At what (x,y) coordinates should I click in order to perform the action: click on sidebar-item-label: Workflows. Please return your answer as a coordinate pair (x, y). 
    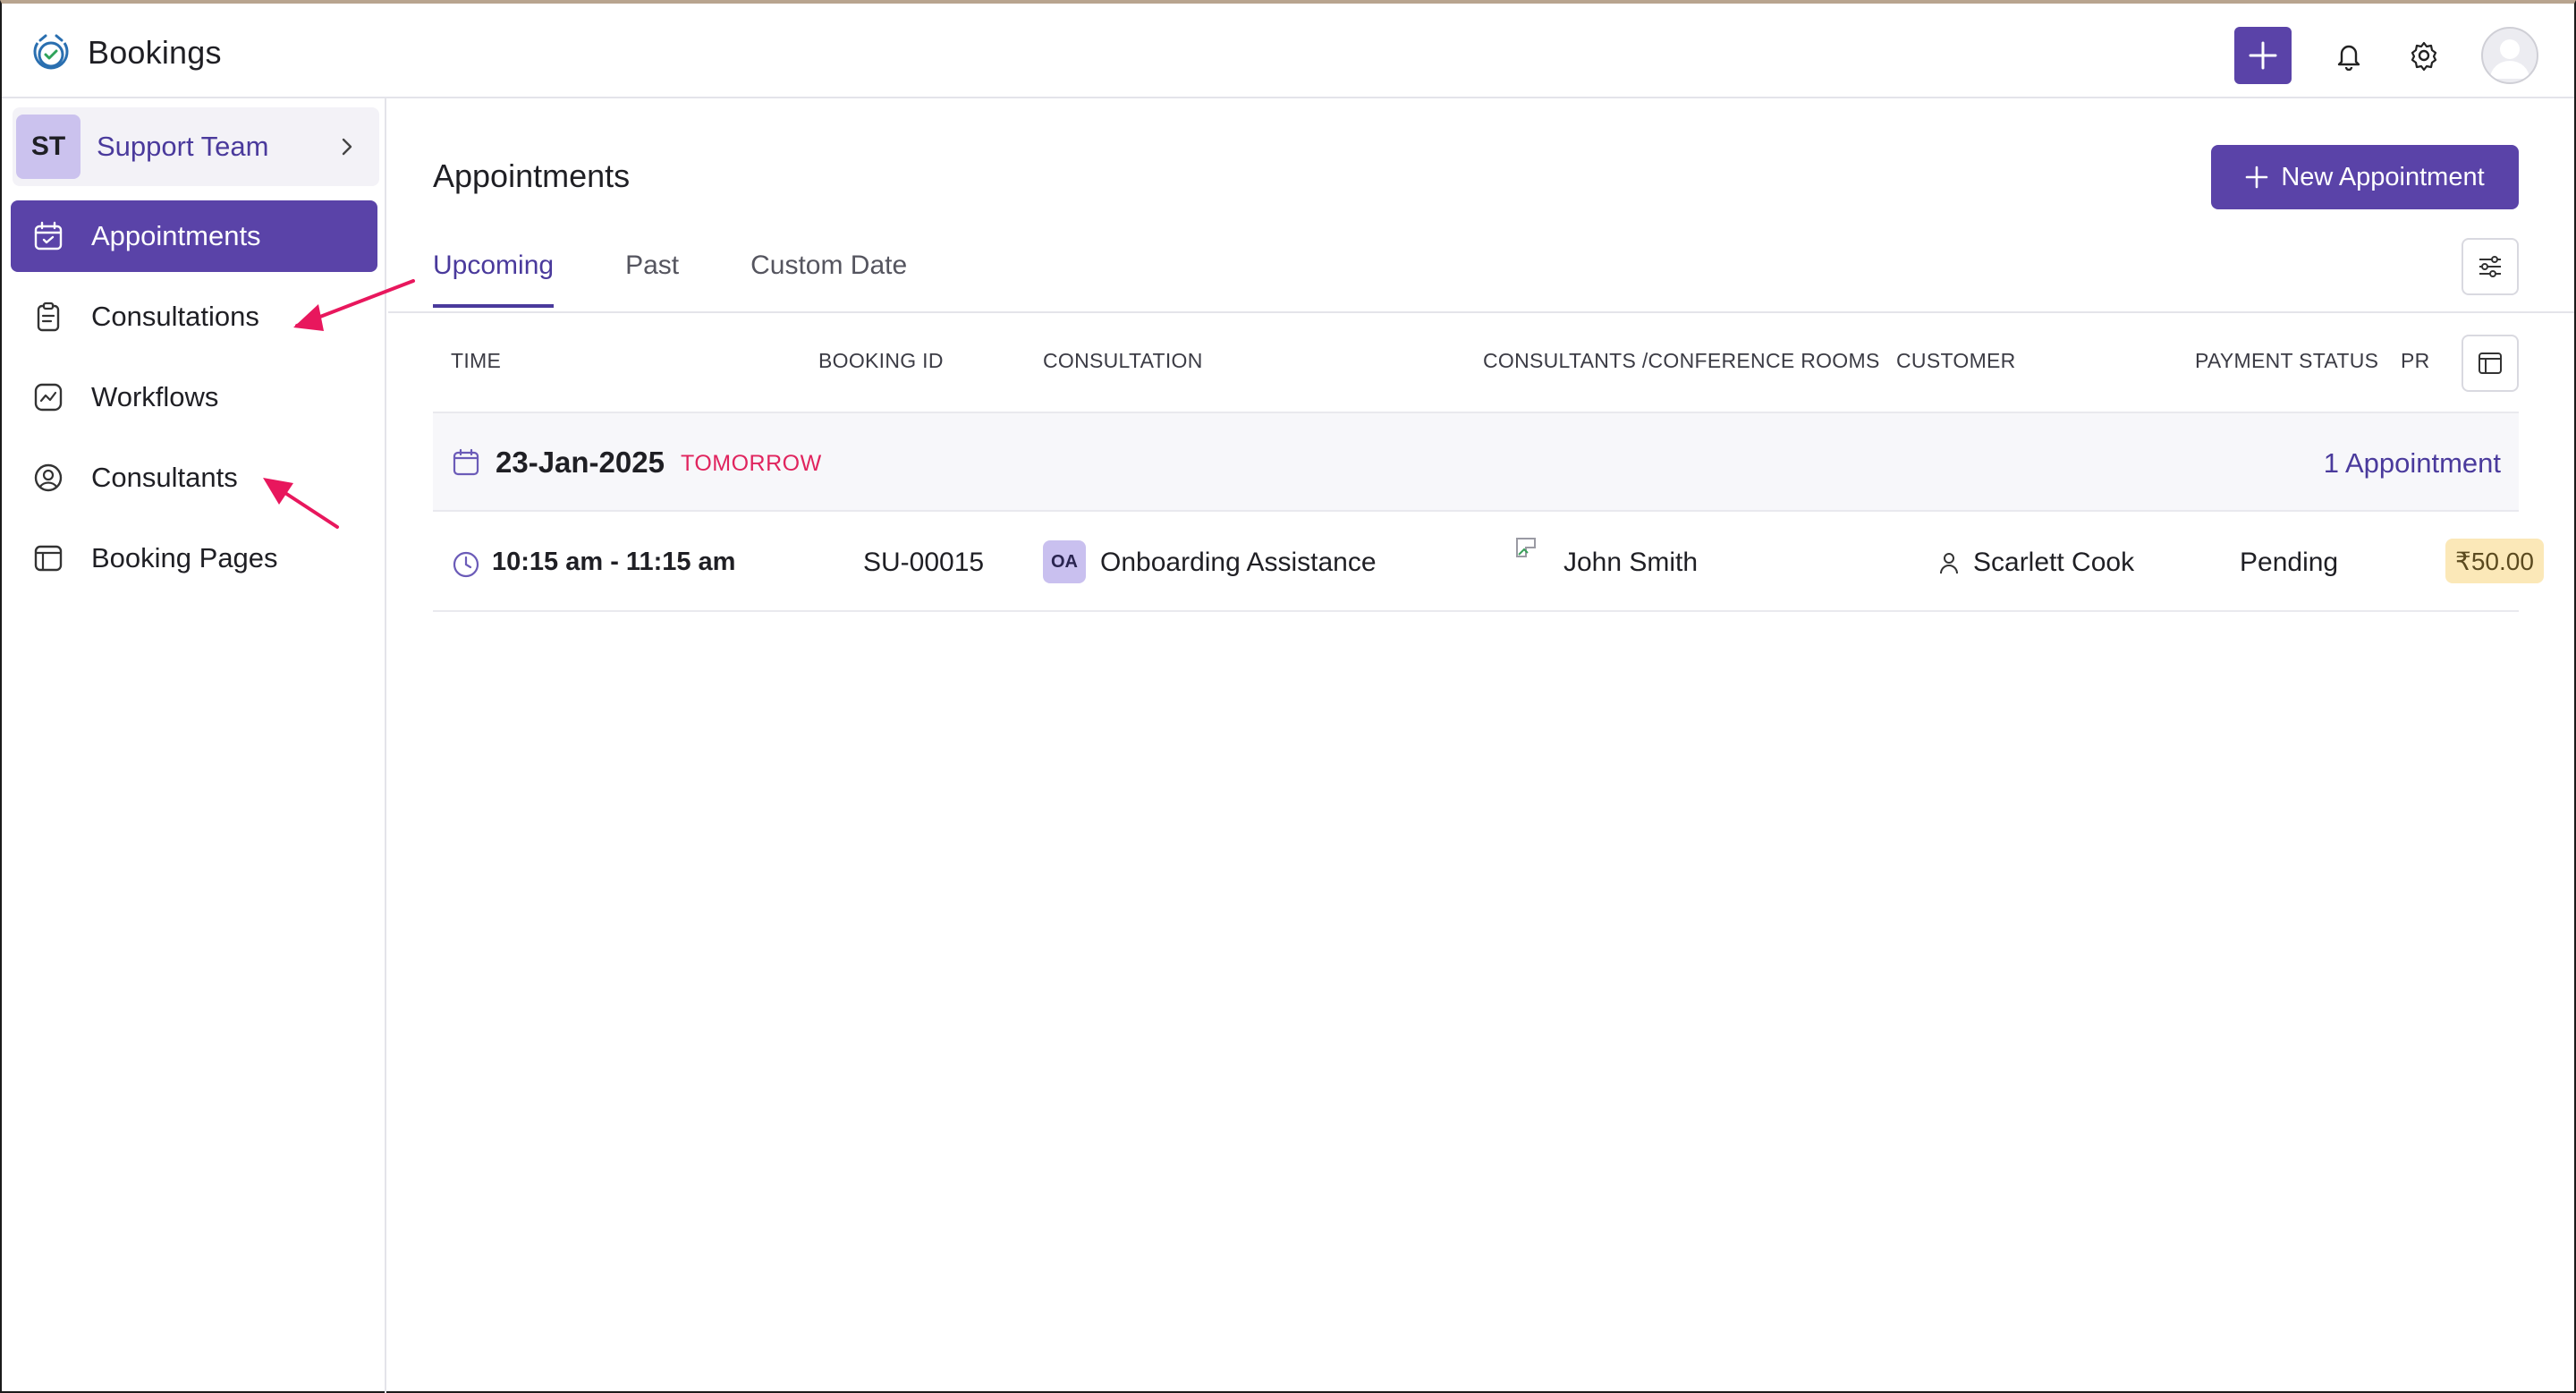
    Looking at the image, I should click on (155, 396).